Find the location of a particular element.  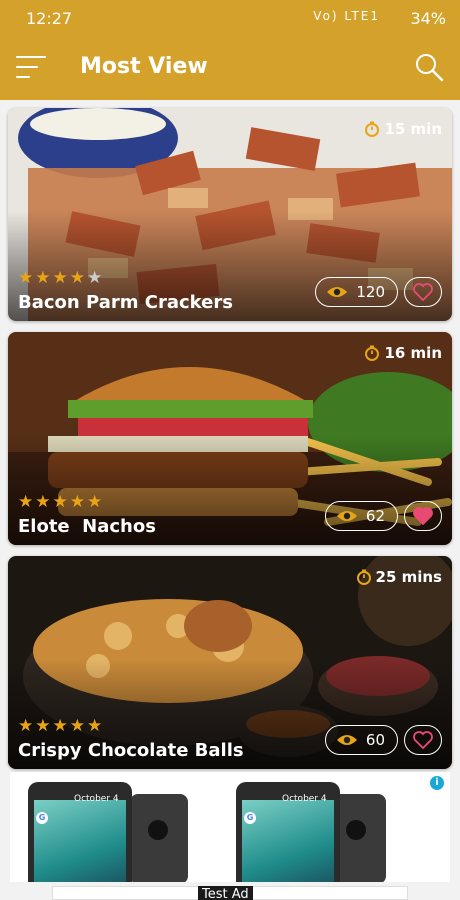

phone-image is located at coordinates (159, 838).